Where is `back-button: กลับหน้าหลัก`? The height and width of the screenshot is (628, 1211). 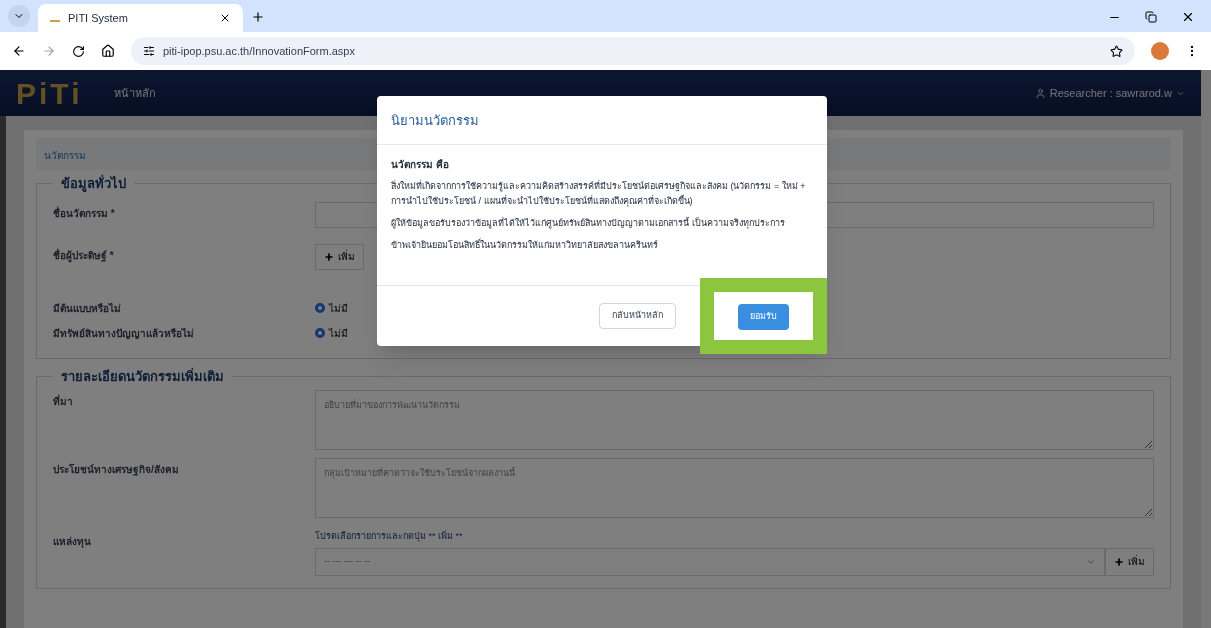
back-button: กลับหน้าหลัก is located at coordinates (637, 315).